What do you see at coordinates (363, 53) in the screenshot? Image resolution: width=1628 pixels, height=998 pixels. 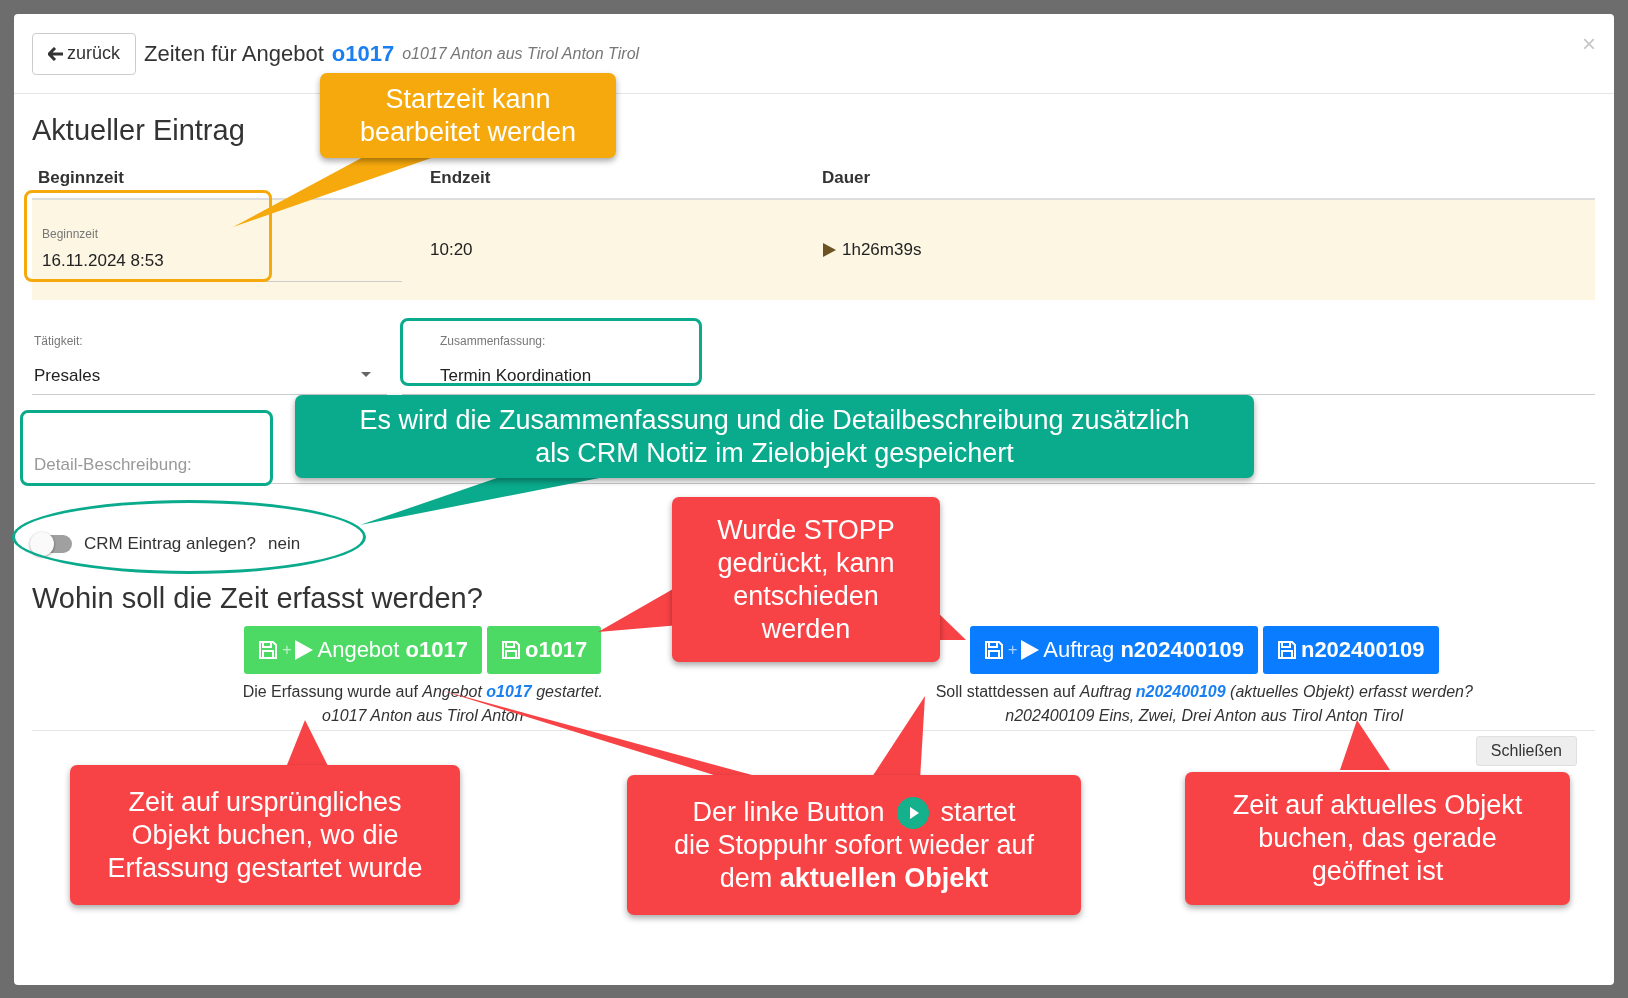 I see `offer-link: o1017` at bounding box center [363, 53].